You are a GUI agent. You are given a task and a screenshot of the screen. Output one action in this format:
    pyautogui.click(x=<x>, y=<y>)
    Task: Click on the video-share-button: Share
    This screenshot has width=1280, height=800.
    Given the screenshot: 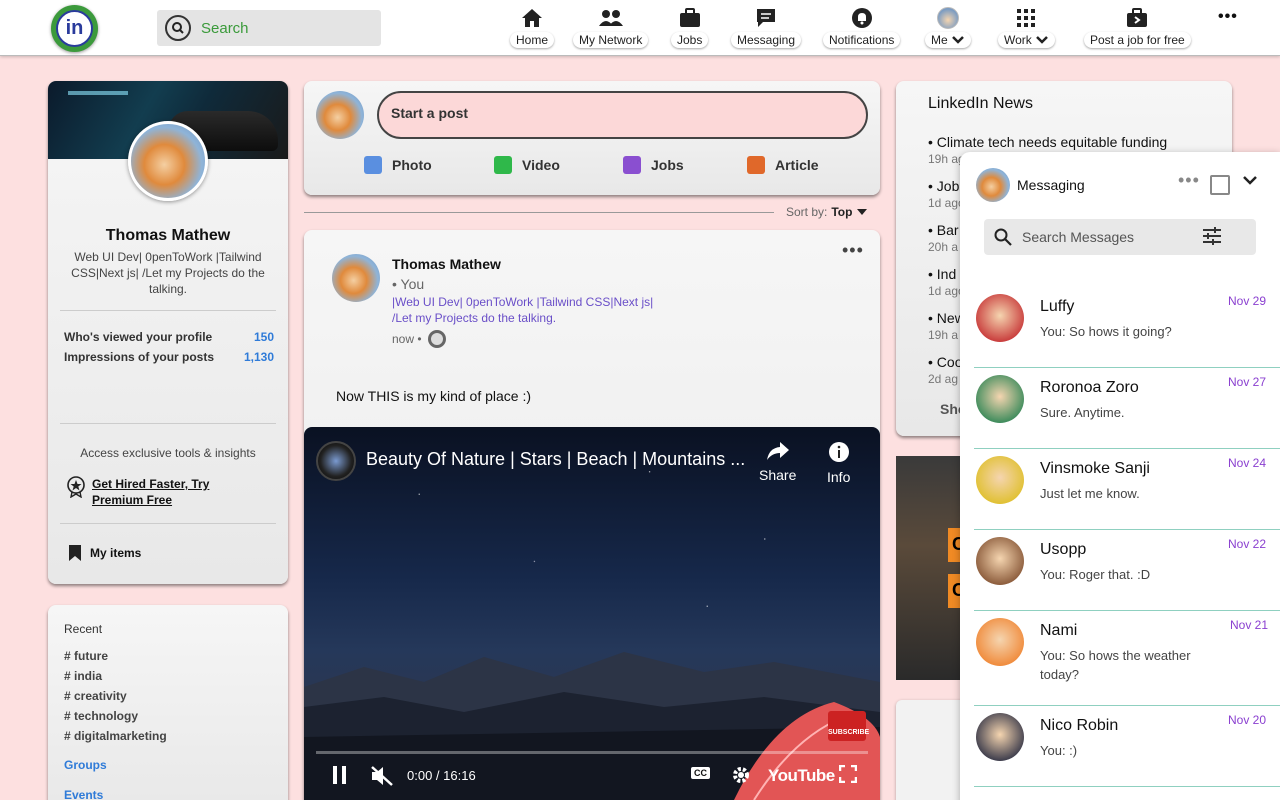 What is the action you would take?
    pyautogui.click(x=777, y=462)
    